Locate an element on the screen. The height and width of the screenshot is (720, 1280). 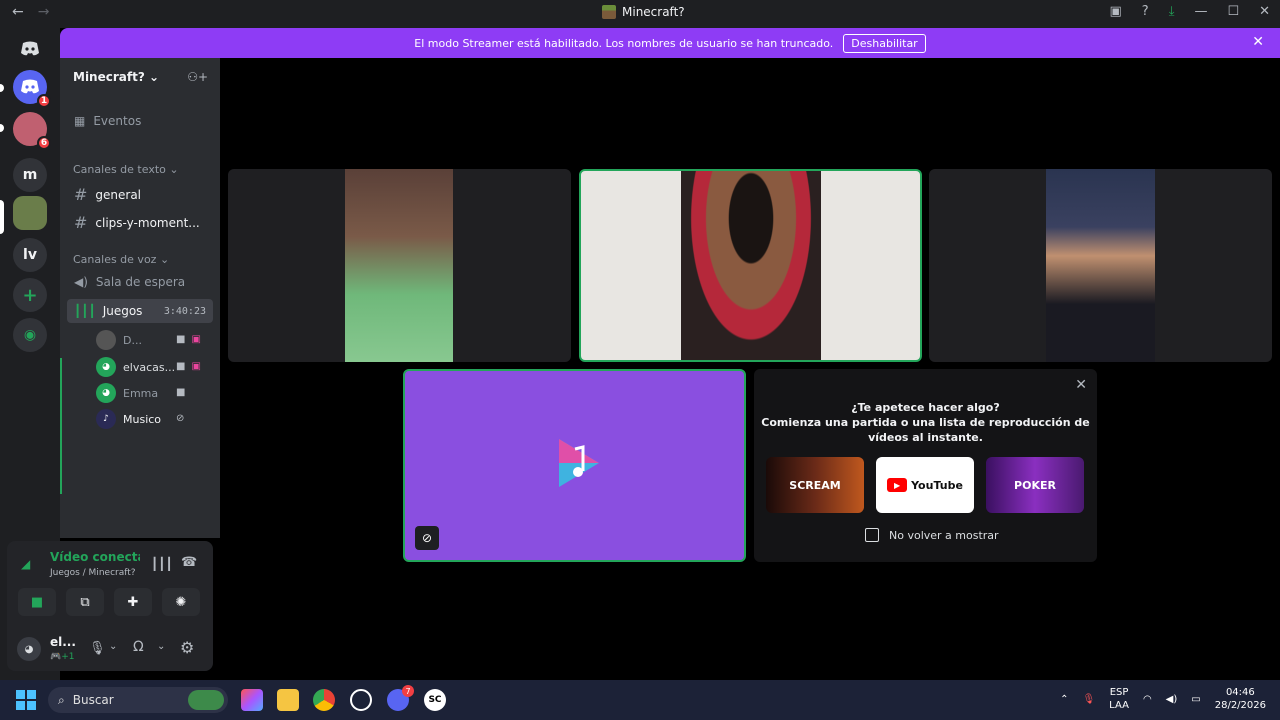
activity-tile-musico: ⊘ is located at coordinates (574, 465).